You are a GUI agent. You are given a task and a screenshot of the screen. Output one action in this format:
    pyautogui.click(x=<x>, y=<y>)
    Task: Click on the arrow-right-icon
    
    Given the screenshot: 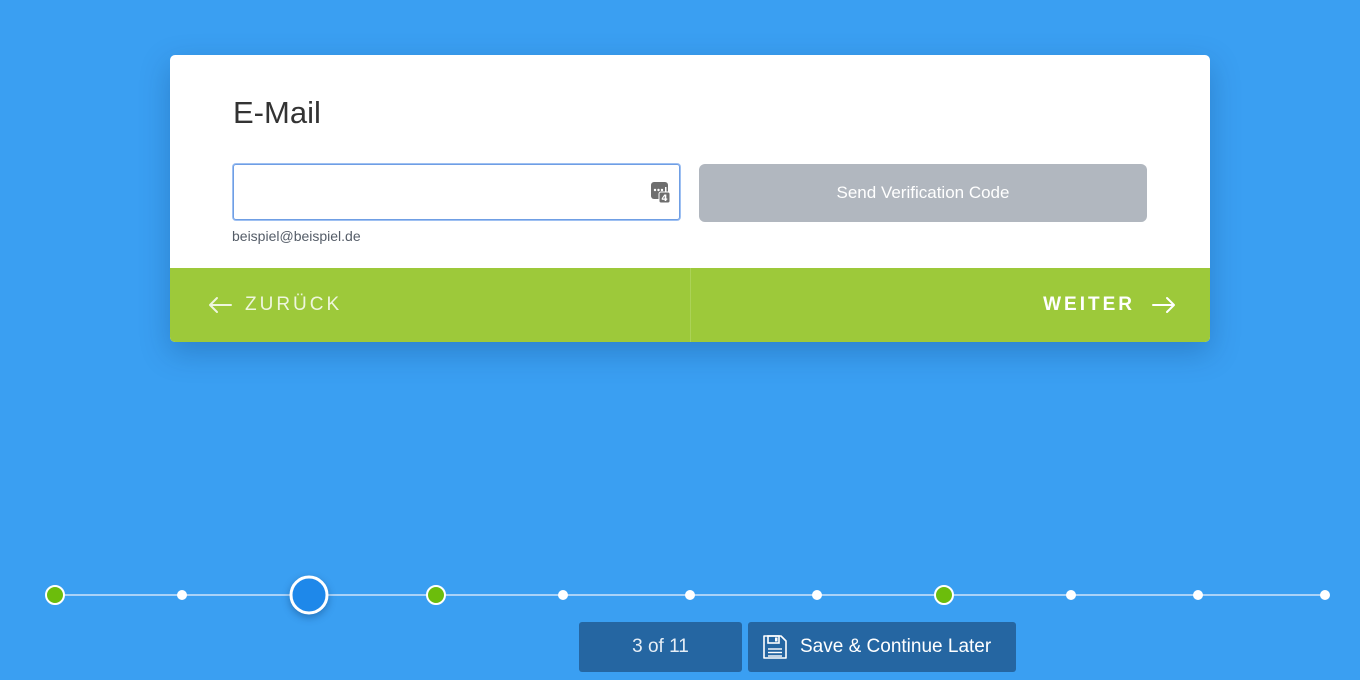 What is the action you would take?
    pyautogui.click(x=1163, y=305)
    